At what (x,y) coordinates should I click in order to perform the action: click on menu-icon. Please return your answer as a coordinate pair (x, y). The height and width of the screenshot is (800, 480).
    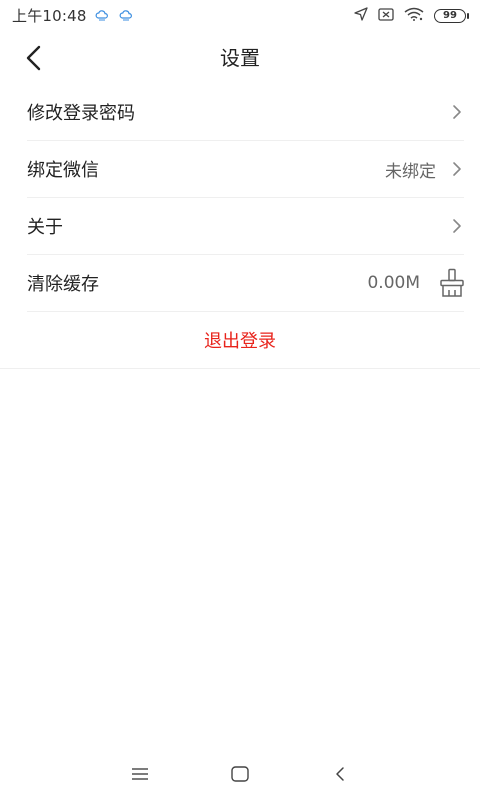
    Looking at the image, I should click on (140, 774).